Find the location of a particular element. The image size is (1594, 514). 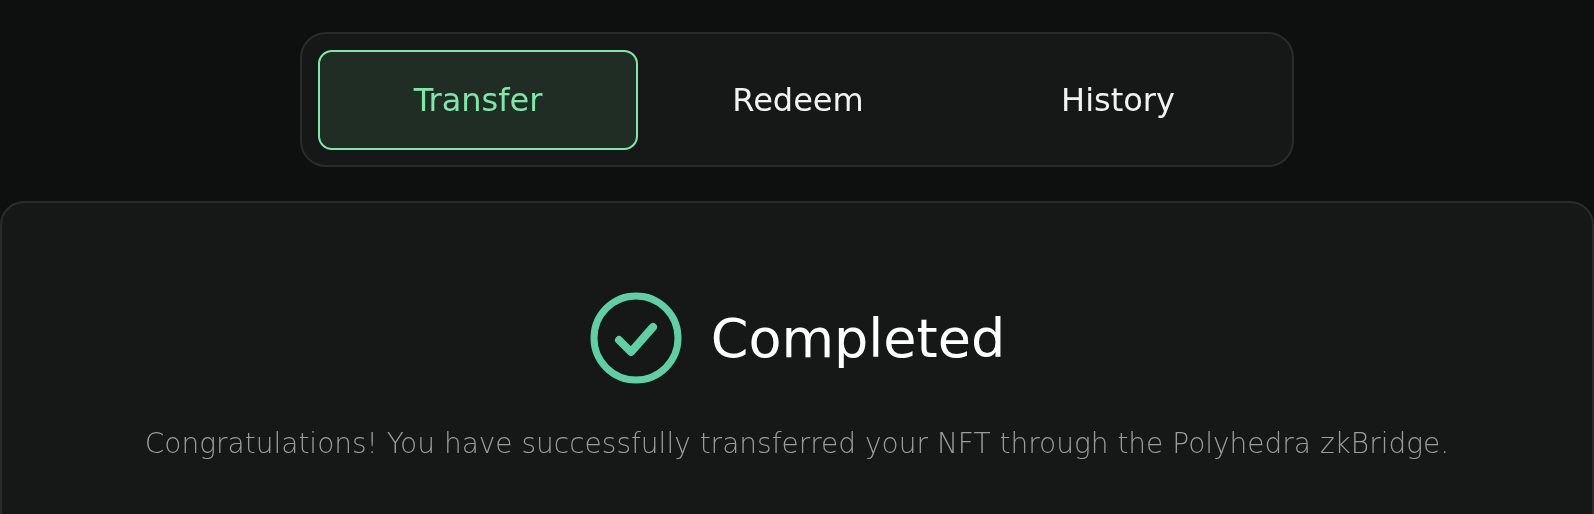

tab: History is located at coordinates (1118, 100).